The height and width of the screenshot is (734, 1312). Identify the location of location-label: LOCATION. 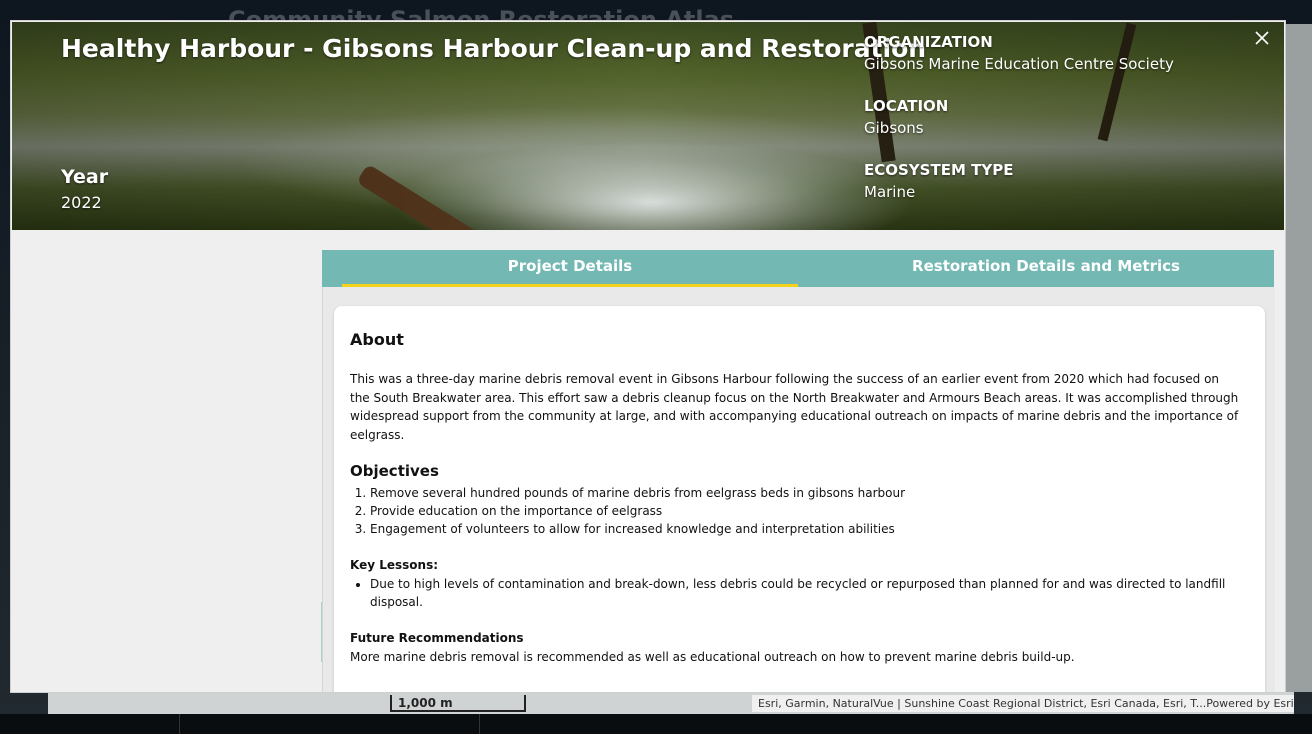
(906, 106).